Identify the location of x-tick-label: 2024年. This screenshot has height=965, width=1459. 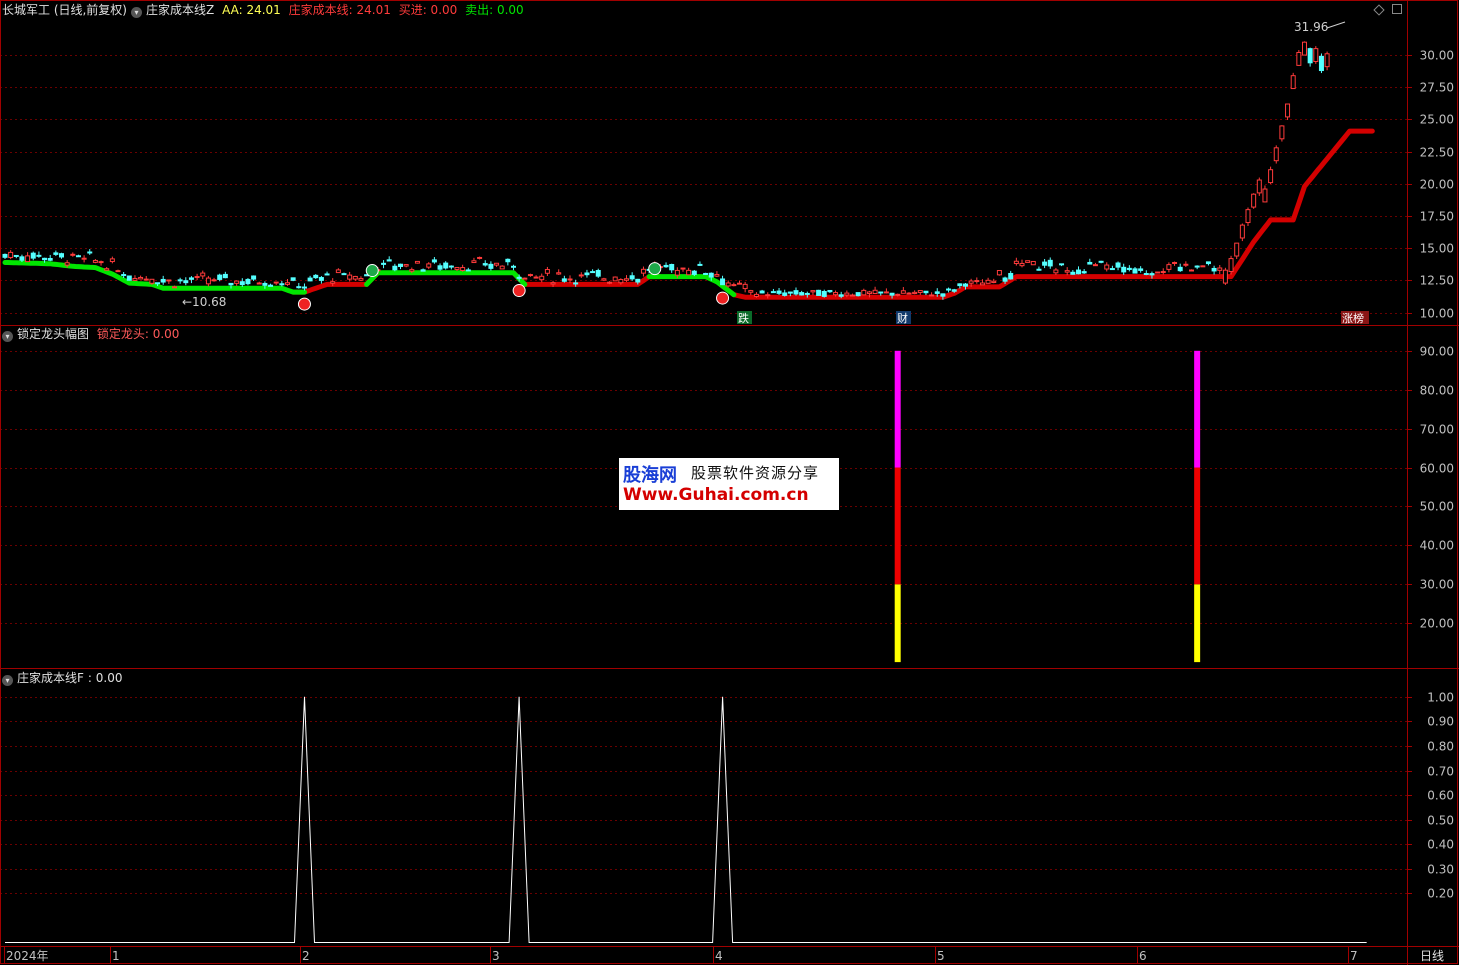
(27, 956).